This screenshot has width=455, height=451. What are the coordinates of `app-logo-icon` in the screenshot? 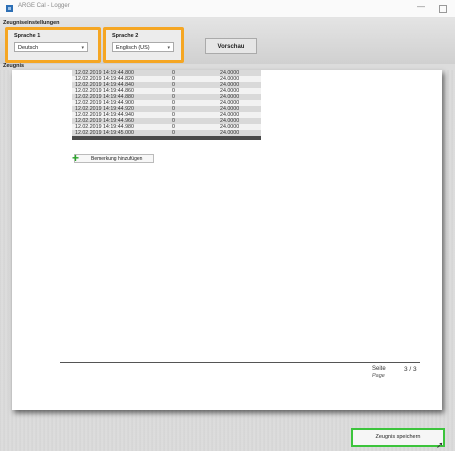 It's located at (9, 8).